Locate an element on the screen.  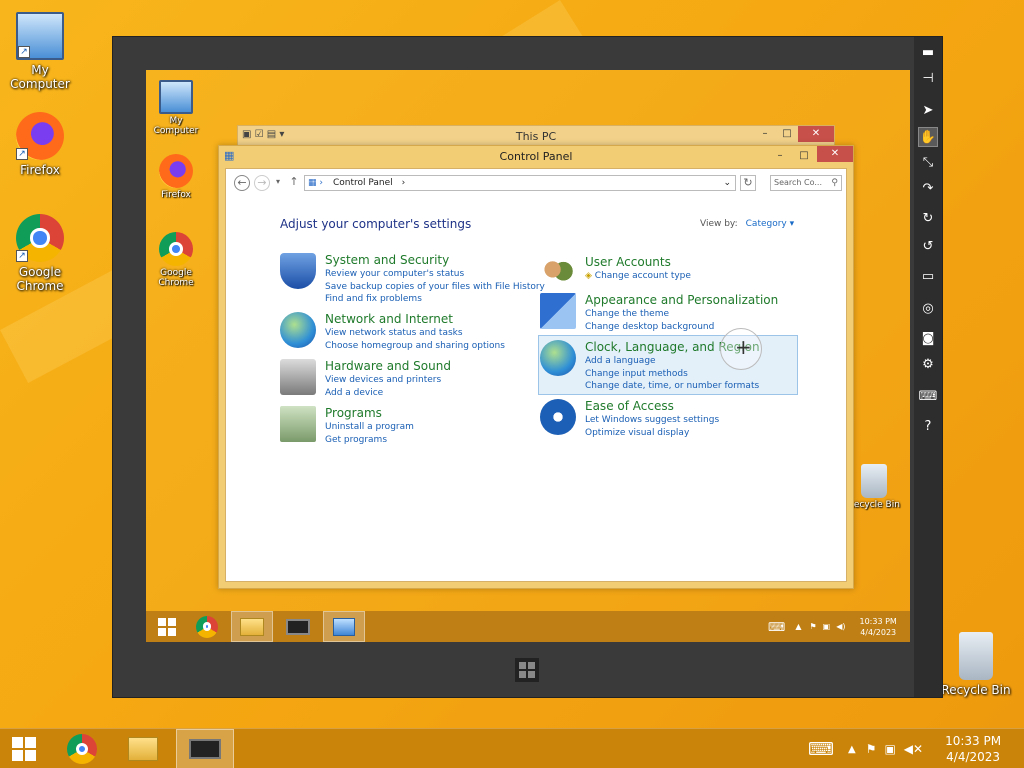
display-icon: ▭ is located at coordinates (928, 277).